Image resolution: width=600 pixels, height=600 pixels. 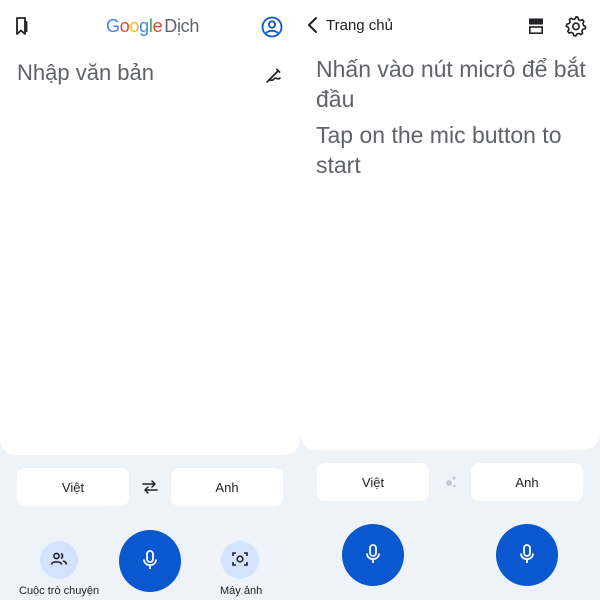 I want to click on back-button: Trang chủ, so click(x=349, y=25).